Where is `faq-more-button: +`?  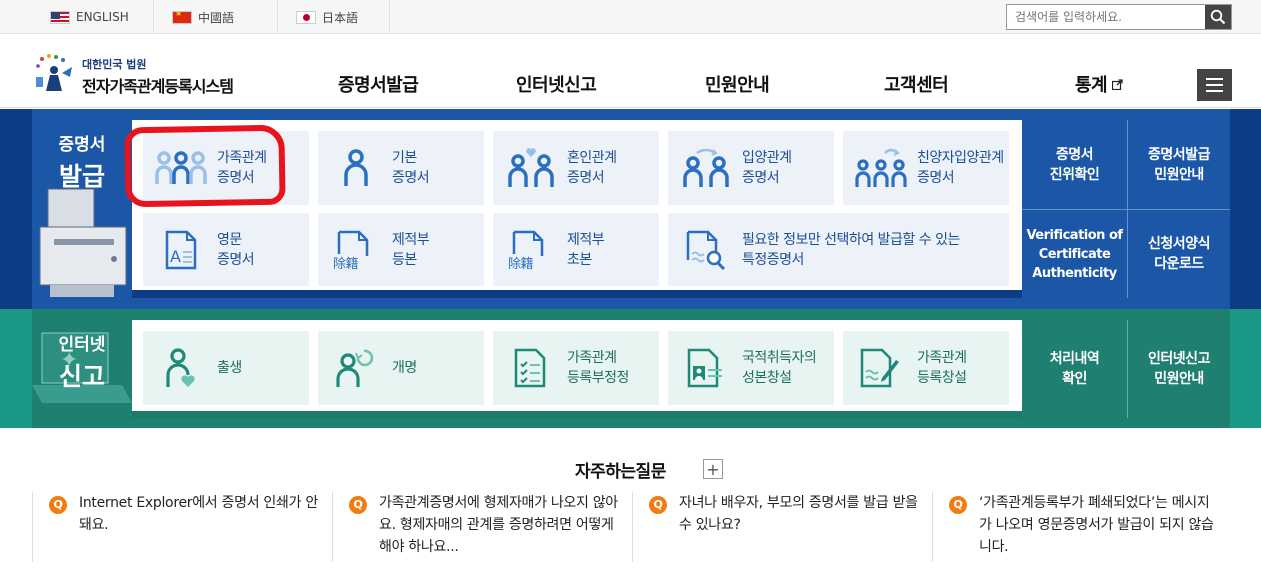
faq-more-button: + is located at coordinates (713, 469).